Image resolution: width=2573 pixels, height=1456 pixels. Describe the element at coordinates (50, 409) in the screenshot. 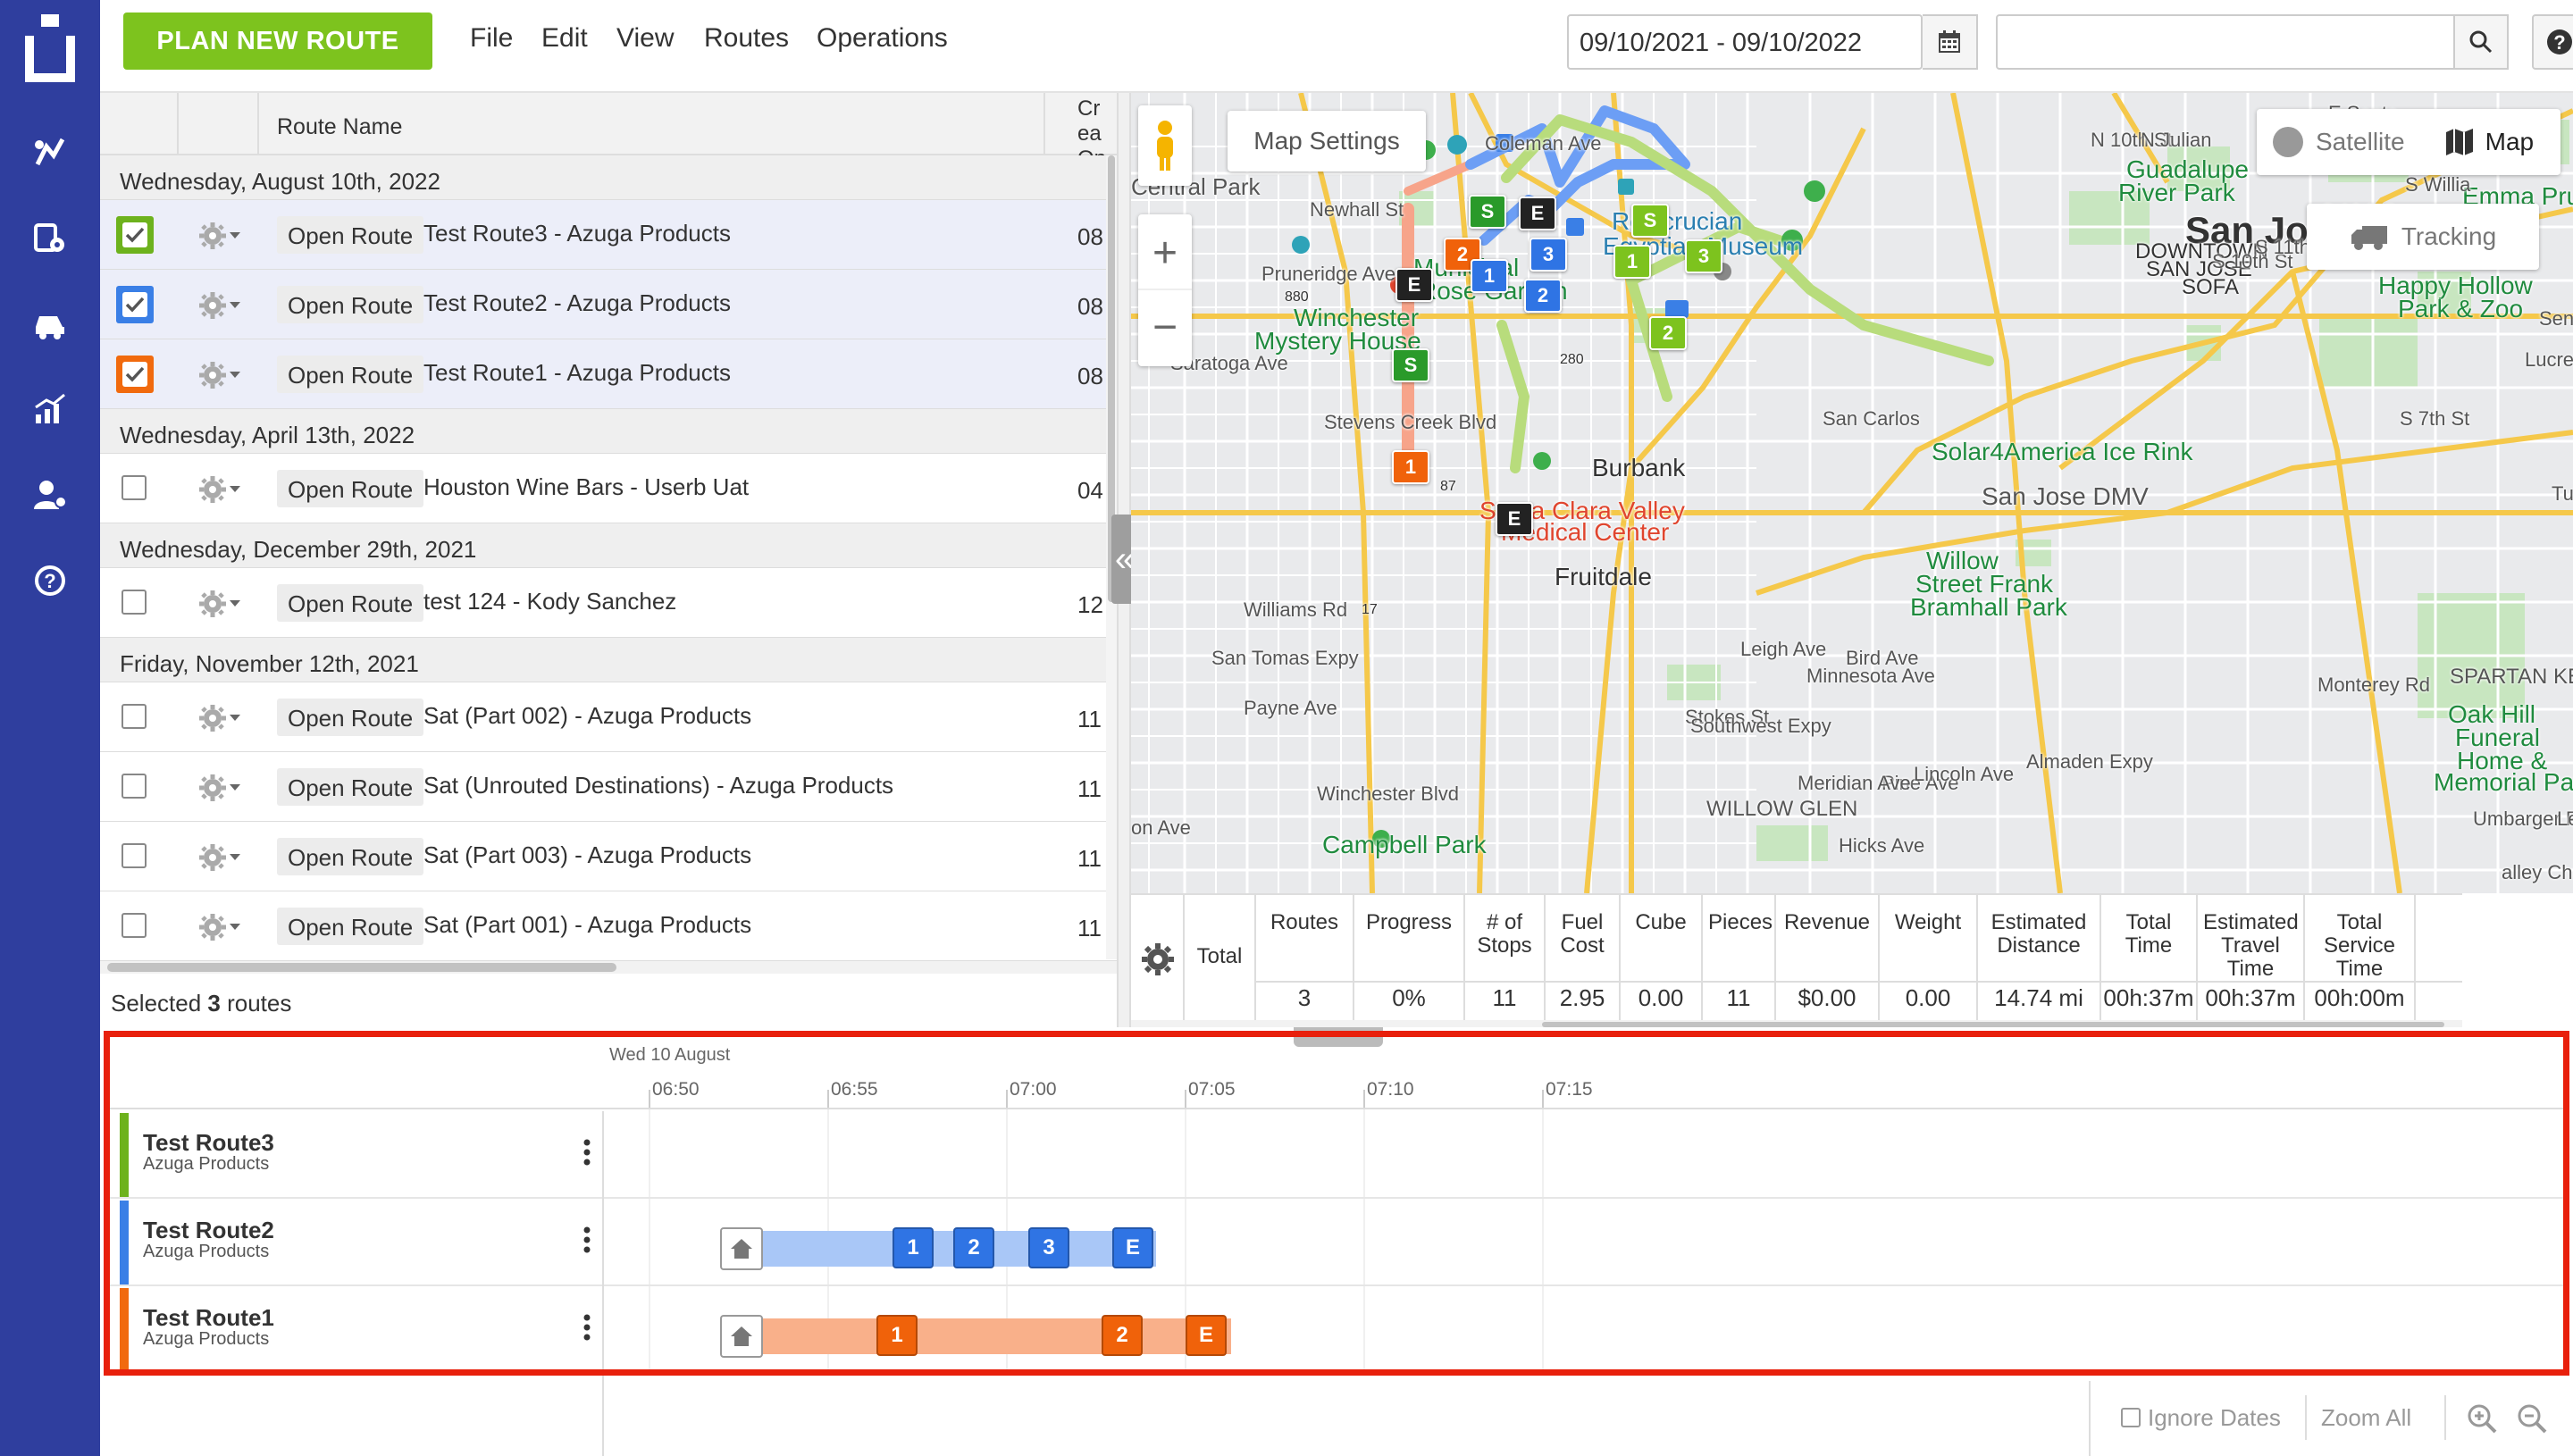

I see `analytics-icon` at that location.